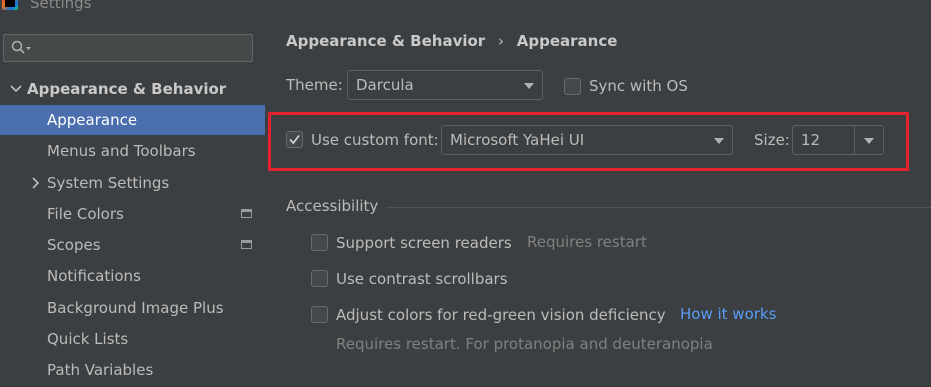  What do you see at coordinates (319, 314) in the screenshot?
I see `red-green-deficiency-checkbox` at bounding box center [319, 314].